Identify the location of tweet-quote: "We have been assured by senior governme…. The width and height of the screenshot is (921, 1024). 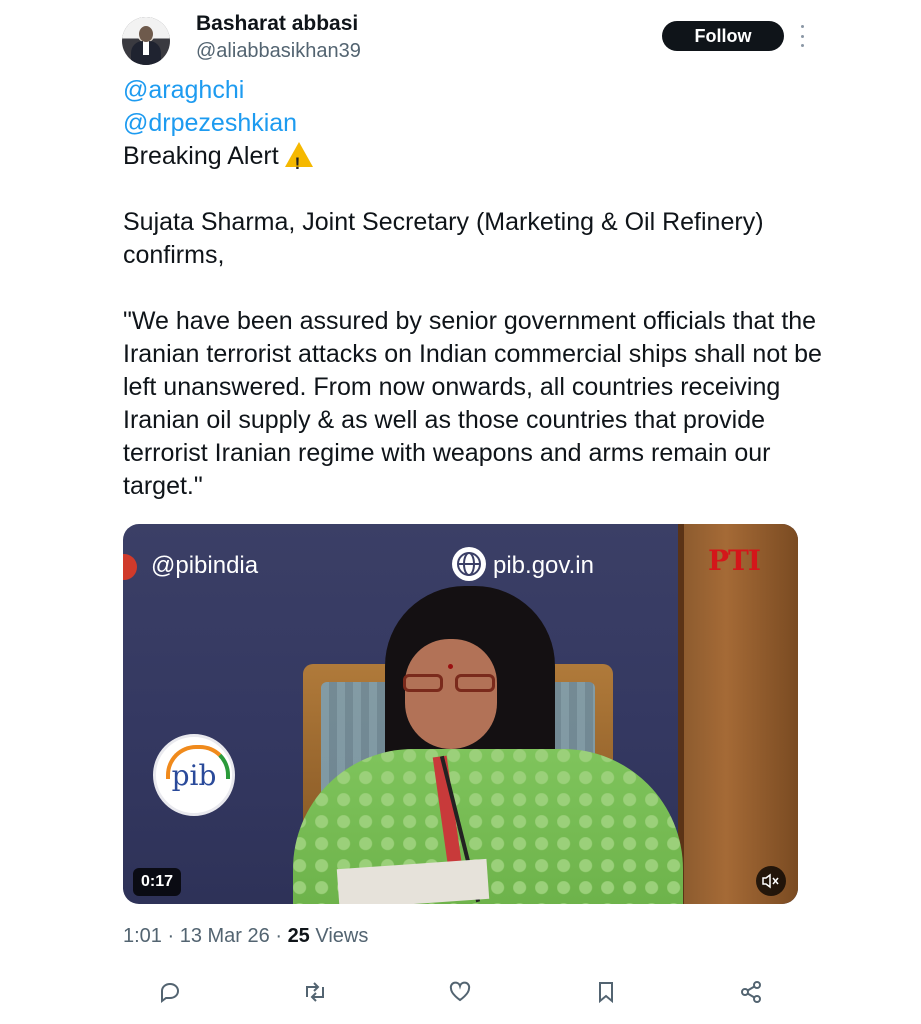
(472, 403).